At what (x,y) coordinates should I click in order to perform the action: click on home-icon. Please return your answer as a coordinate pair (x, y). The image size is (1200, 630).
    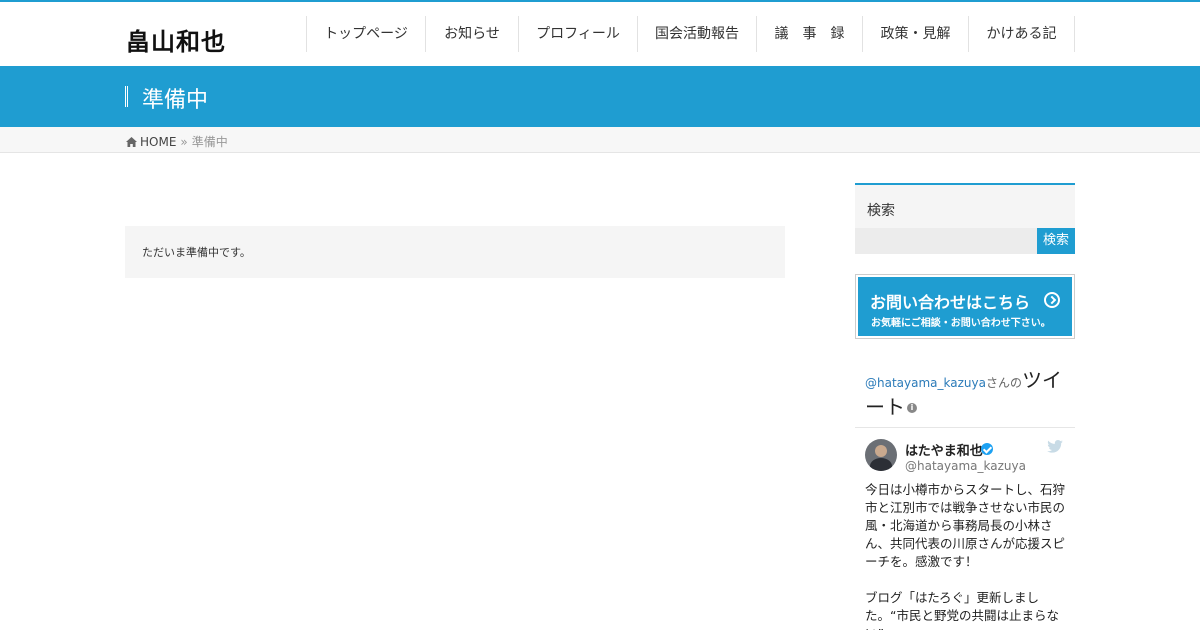
    Looking at the image, I should click on (131, 141).